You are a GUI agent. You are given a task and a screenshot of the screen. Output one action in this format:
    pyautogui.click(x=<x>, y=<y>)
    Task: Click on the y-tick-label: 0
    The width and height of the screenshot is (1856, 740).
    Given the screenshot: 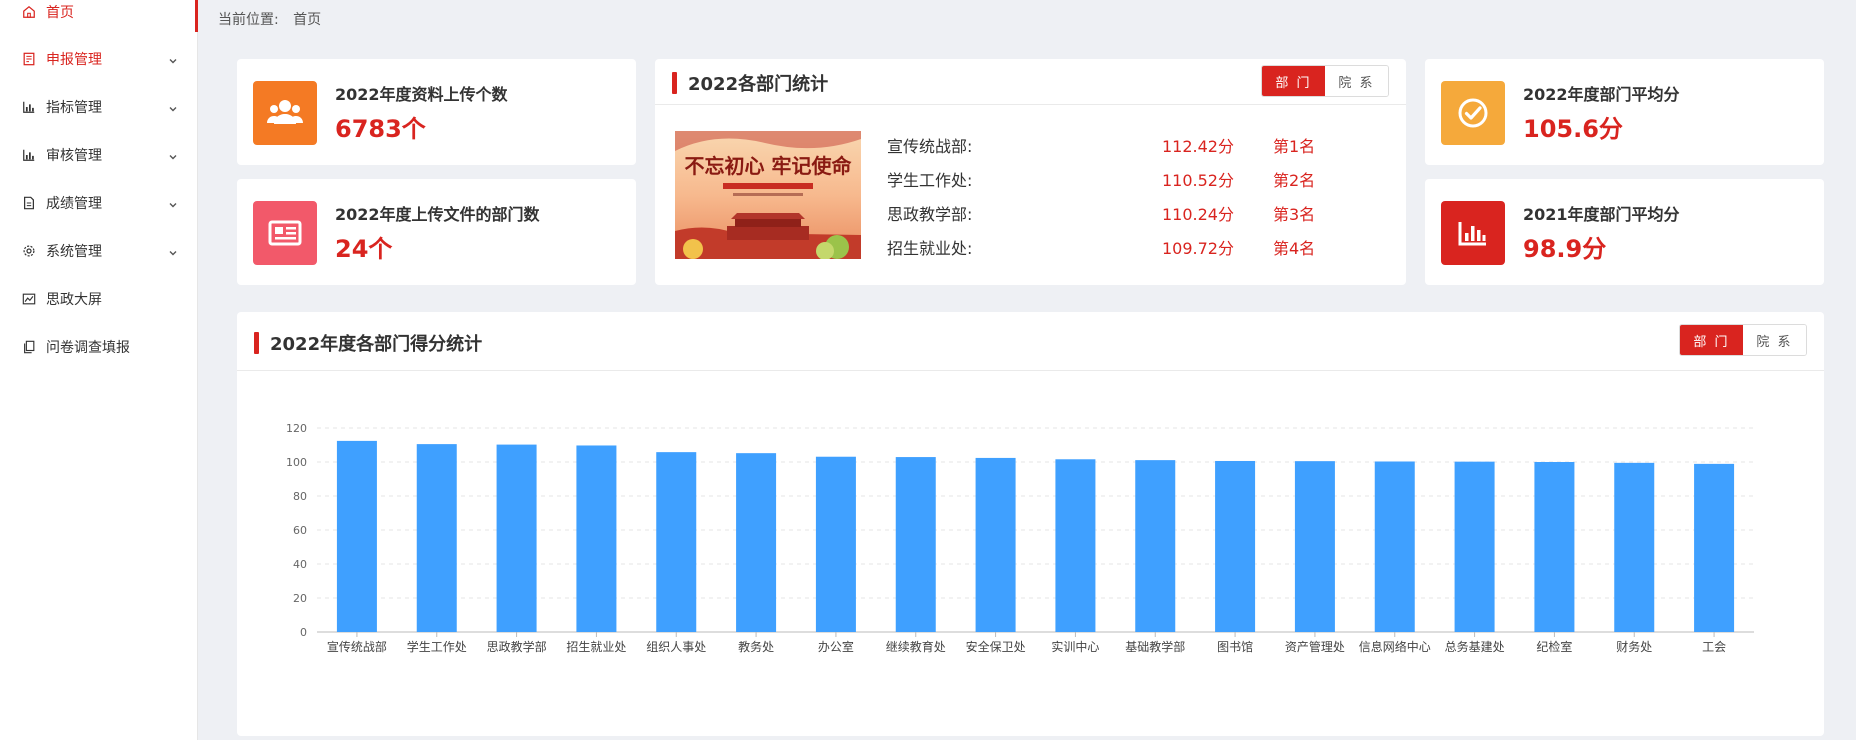 What is the action you would take?
    pyautogui.click(x=303, y=632)
    